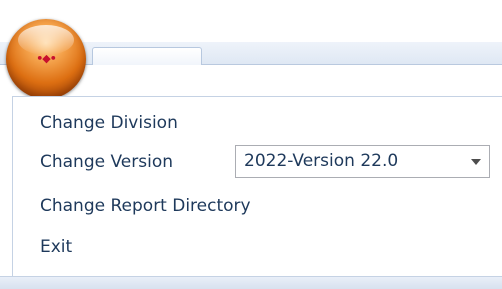 The image size is (502, 289). I want to click on version-select: 2022-Version 22.0, so click(362, 161).